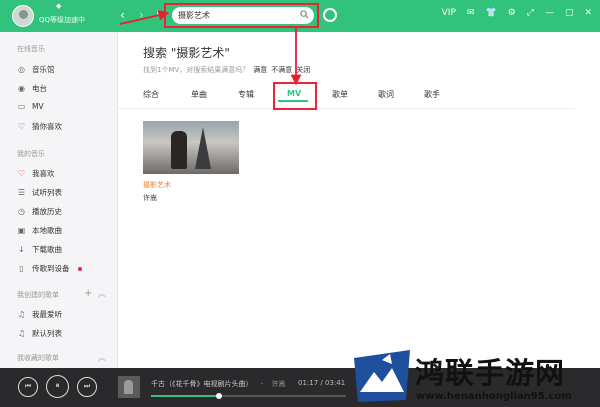 This screenshot has width=600, height=407. What do you see at coordinates (449, 13) in the screenshot?
I see `vip-button: VIP` at bounding box center [449, 13].